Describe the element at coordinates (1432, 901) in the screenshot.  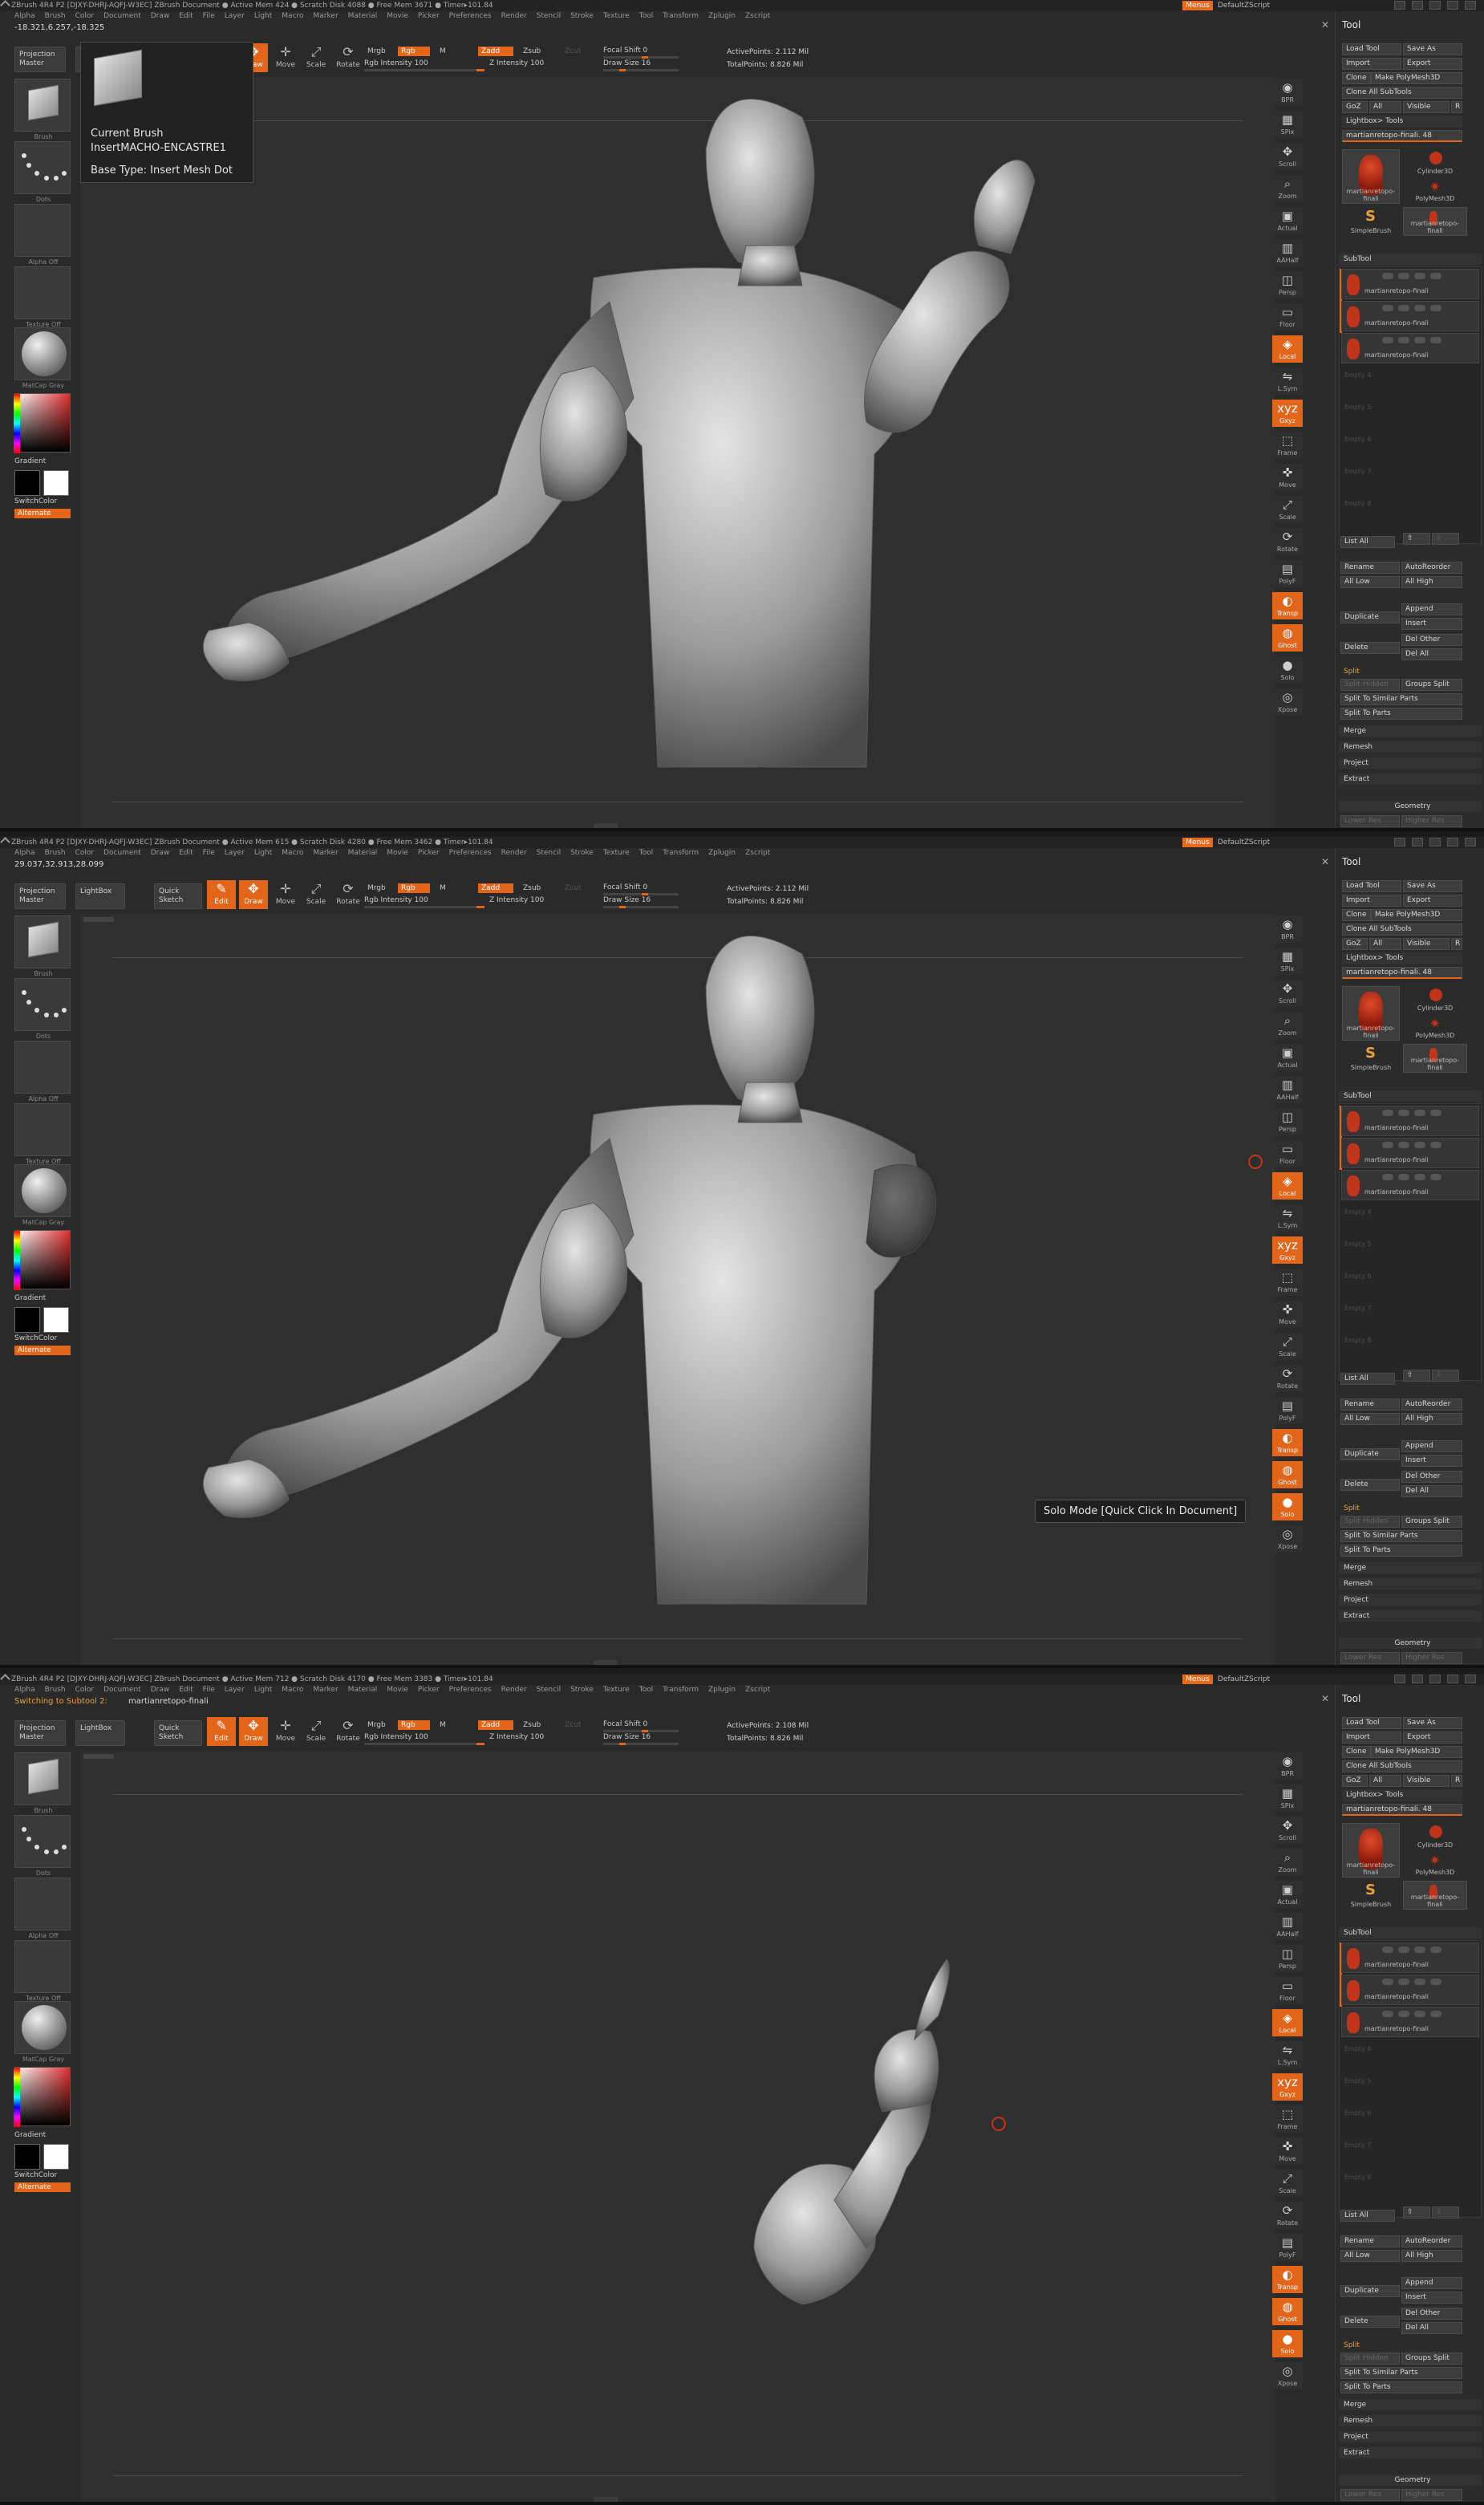
I see `export-button: Export` at that location.